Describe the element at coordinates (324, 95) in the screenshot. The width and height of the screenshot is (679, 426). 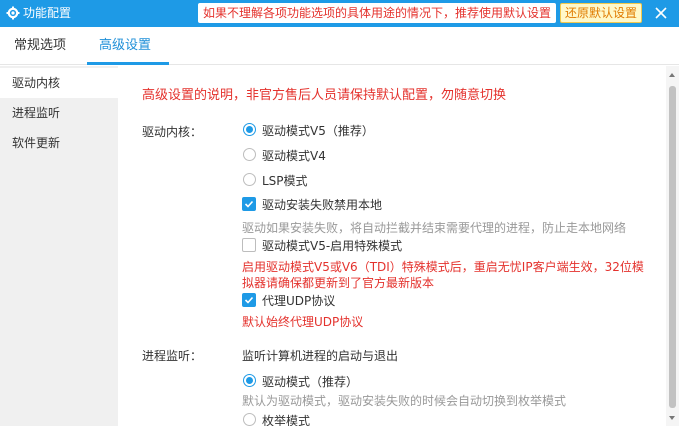
I see `advanced-warning: 高级设置的说明，非官方售后人员请保持默认配置，勿随意切换` at that location.